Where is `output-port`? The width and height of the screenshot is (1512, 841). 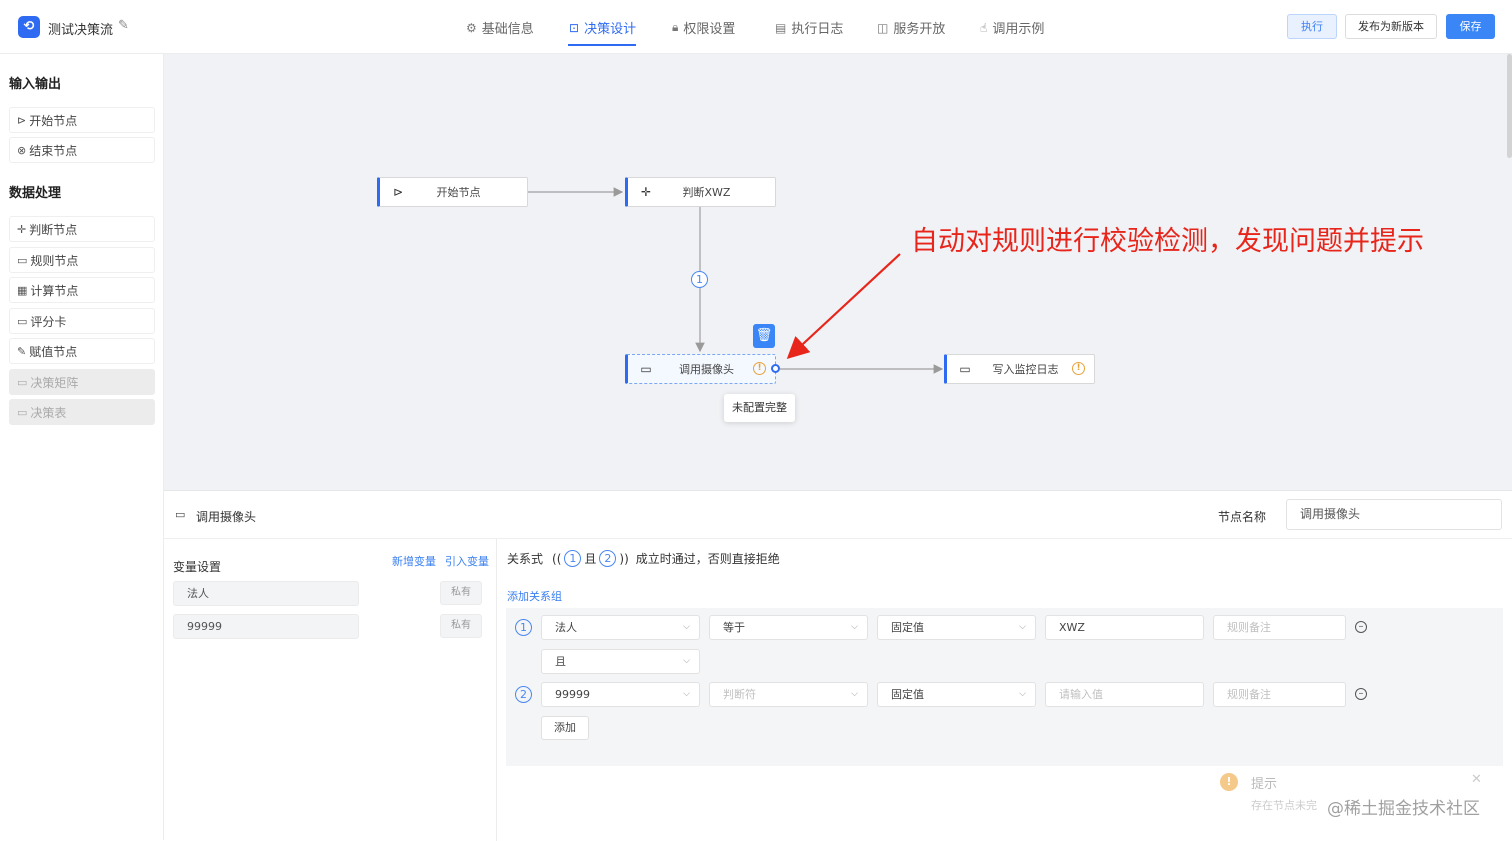
output-port is located at coordinates (775, 368).